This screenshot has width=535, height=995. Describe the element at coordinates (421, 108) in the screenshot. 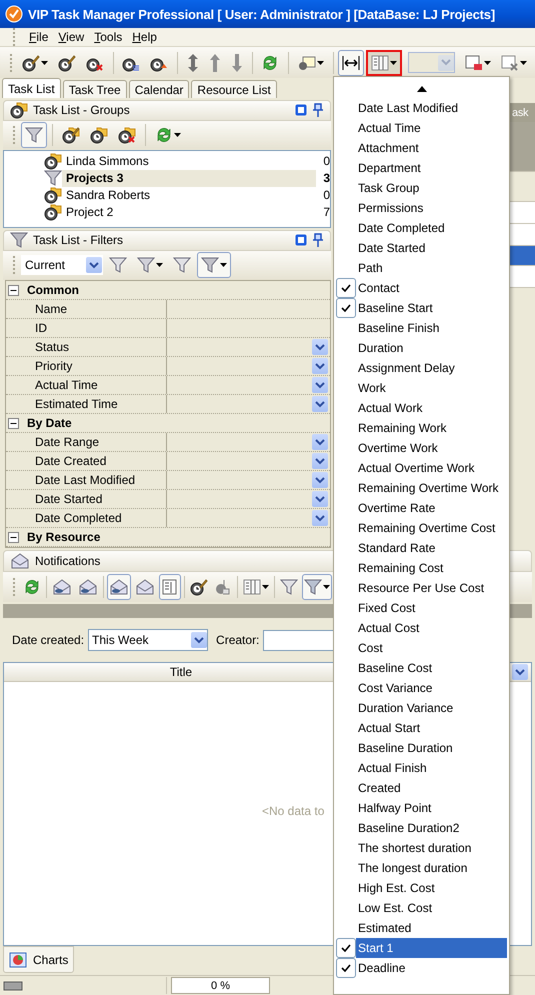

I see `menu-item: Date Last Modified` at that location.